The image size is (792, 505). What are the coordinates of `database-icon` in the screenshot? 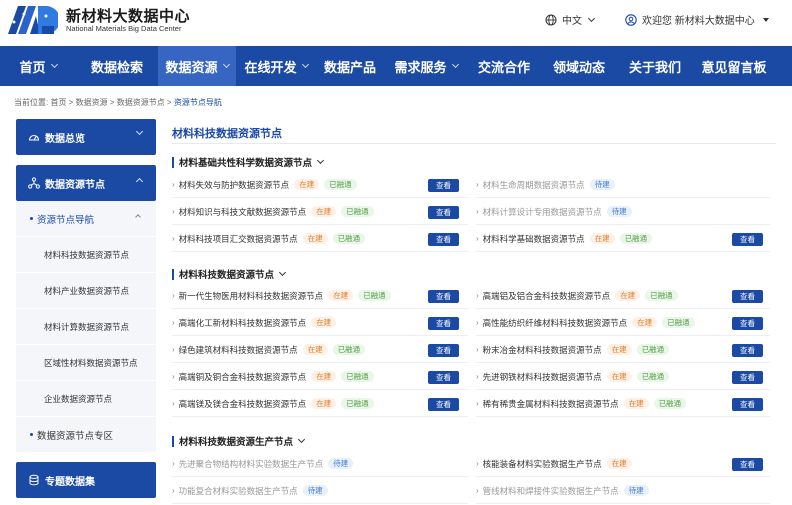 It's located at (34, 480).